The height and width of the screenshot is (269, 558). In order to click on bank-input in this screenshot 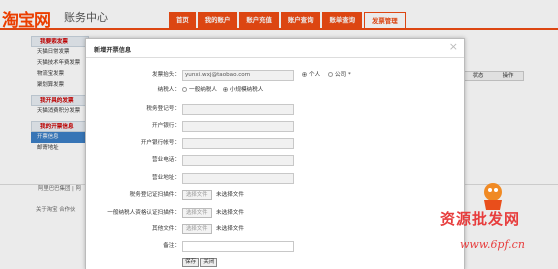, I will do `click(238, 126)`.